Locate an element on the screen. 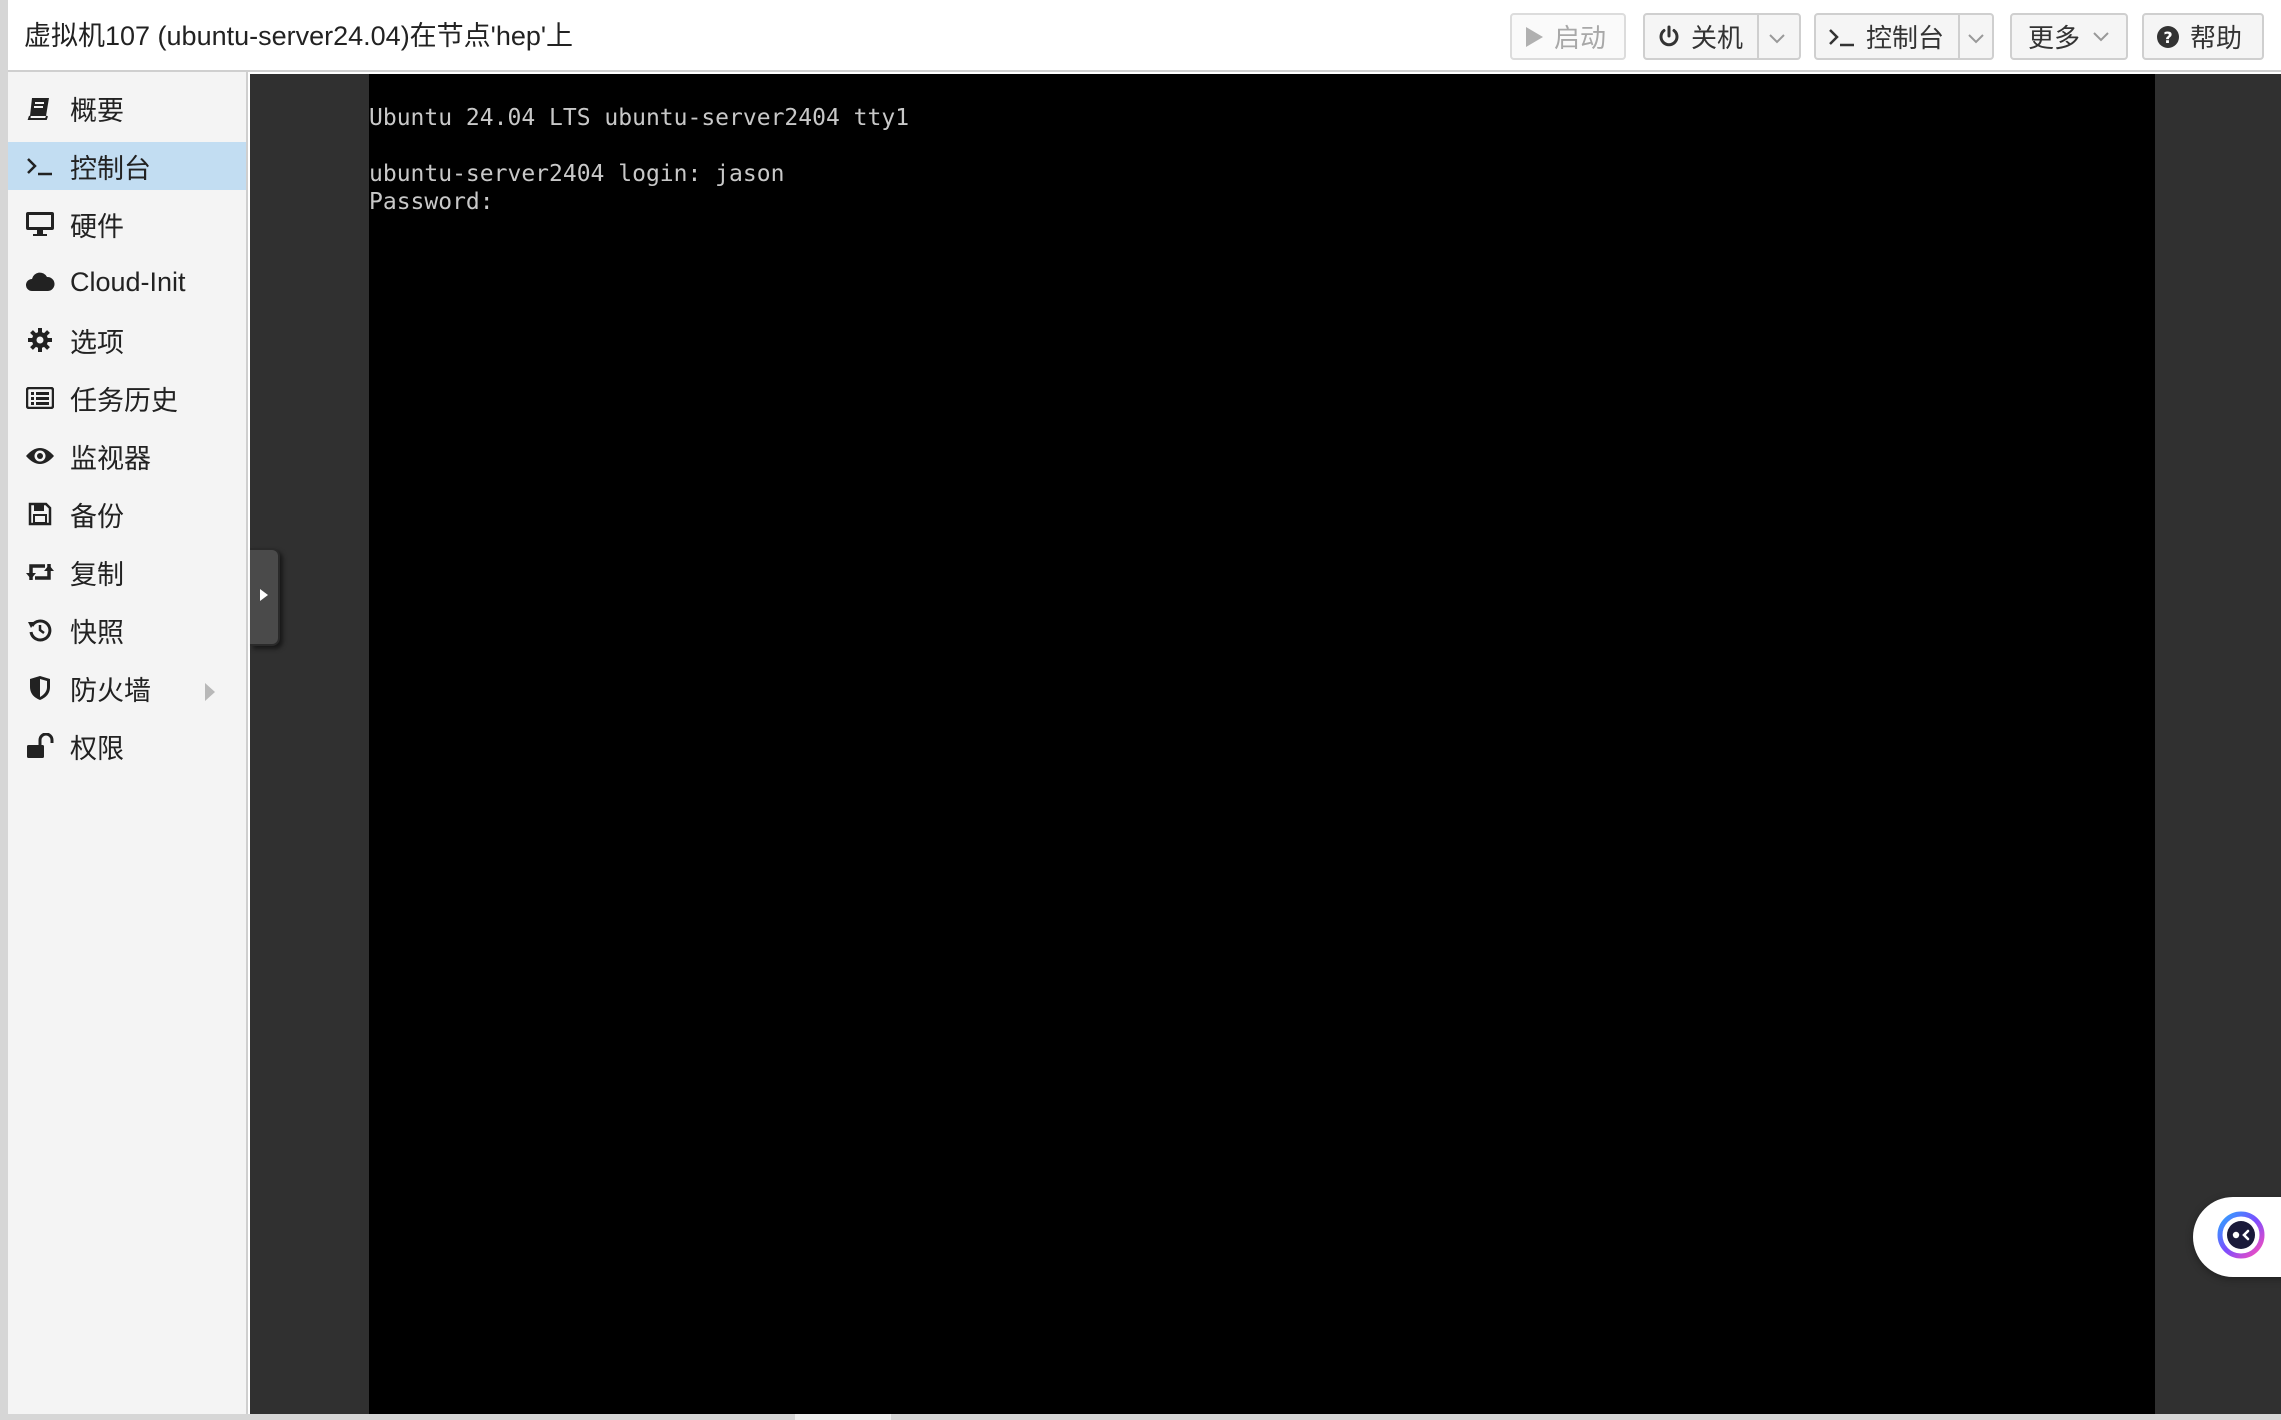 The width and height of the screenshot is (2281, 1420). caret-right-icon is located at coordinates (264, 597).